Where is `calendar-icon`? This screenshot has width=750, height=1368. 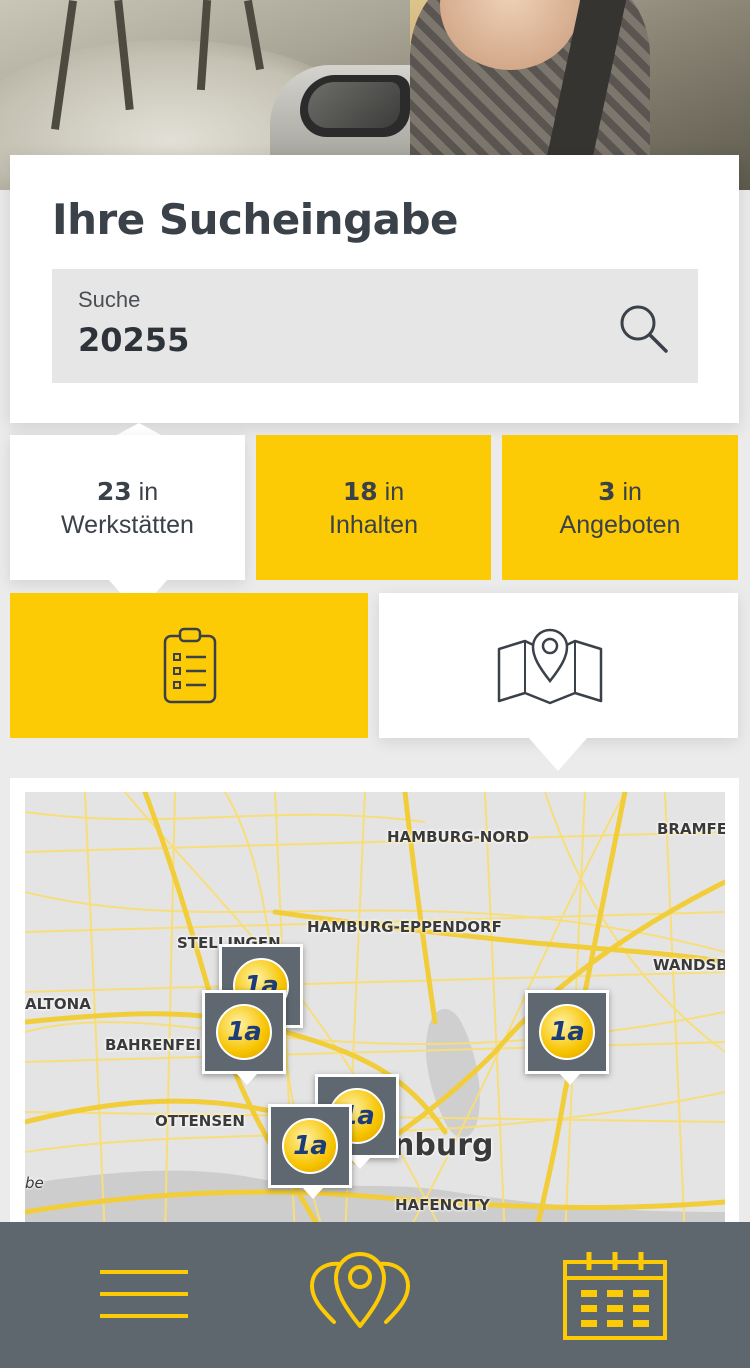 calendar-icon is located at coordinates (615, 1296).